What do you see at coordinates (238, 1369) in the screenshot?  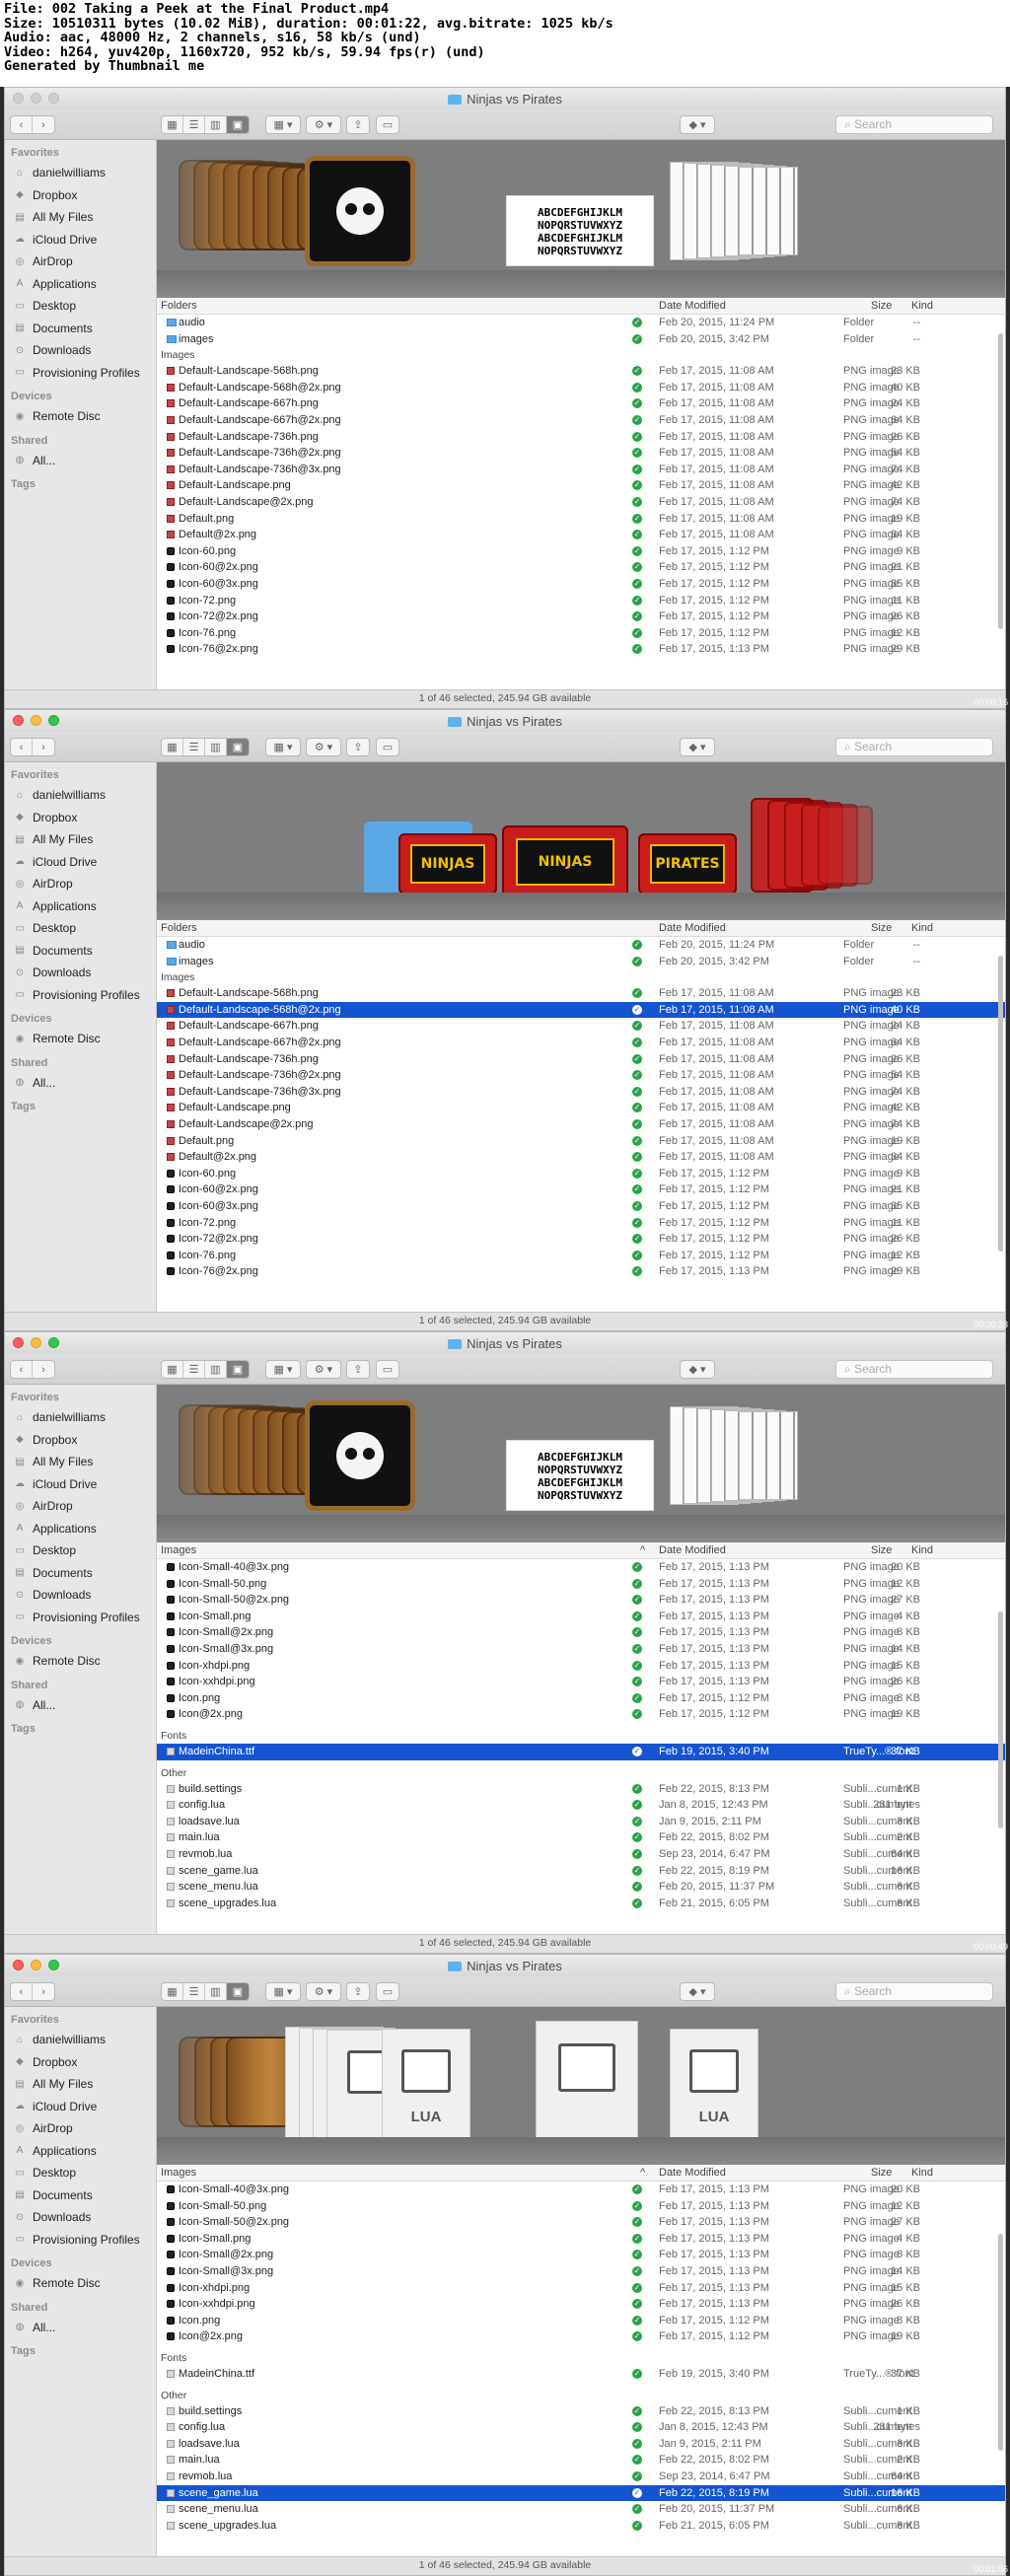 I see `cover-flow-button: ▣` at bounding box center [238, 1369].